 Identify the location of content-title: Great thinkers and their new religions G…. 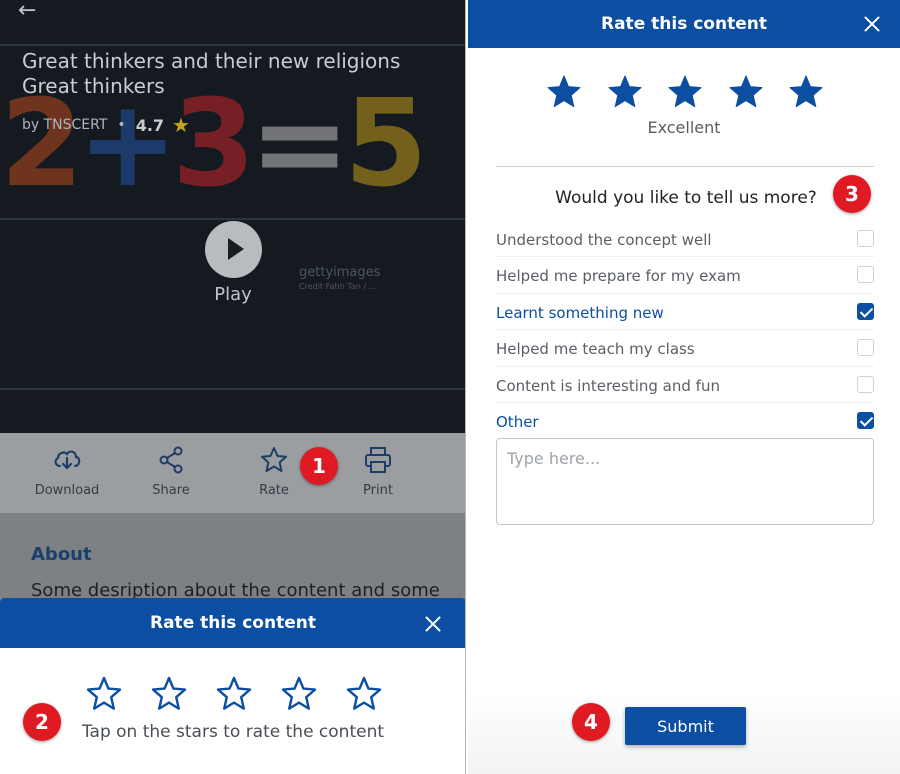
(211, 73).